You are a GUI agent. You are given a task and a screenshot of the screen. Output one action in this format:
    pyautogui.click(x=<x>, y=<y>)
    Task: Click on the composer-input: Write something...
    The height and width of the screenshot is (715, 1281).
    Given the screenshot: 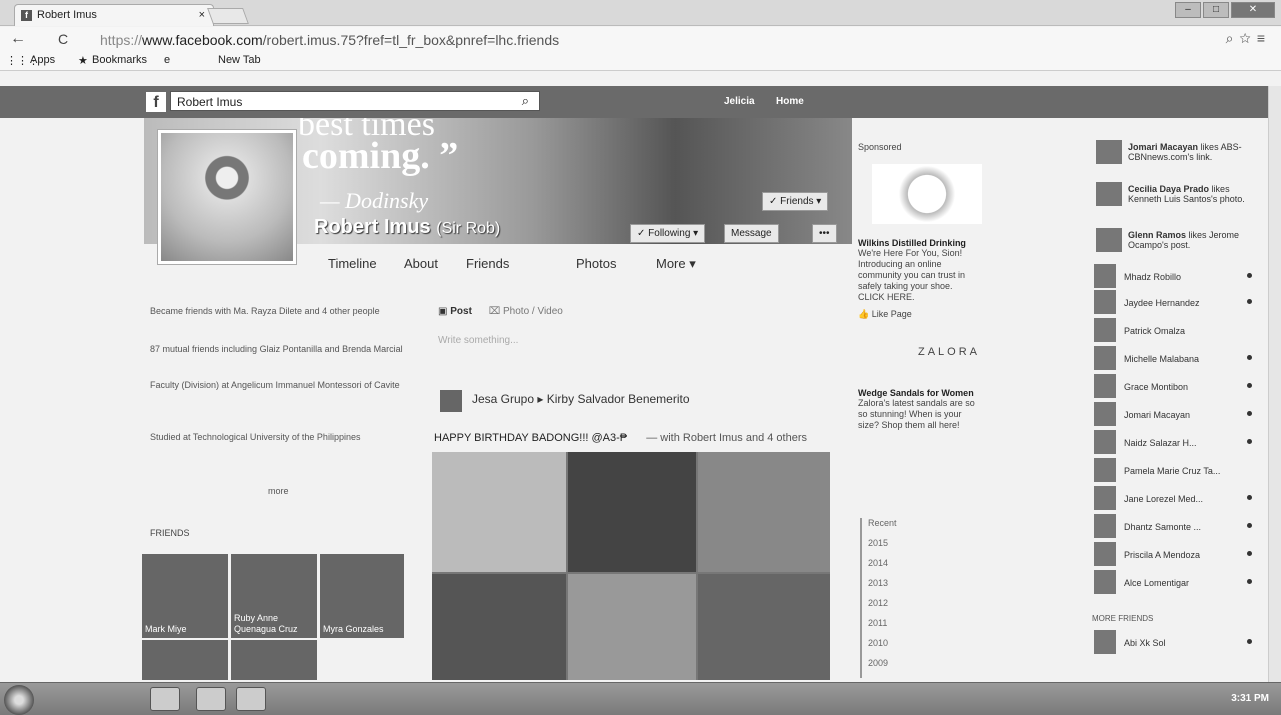 What is the action you would take?
    pyautogui.click(x=500, y=340)
    